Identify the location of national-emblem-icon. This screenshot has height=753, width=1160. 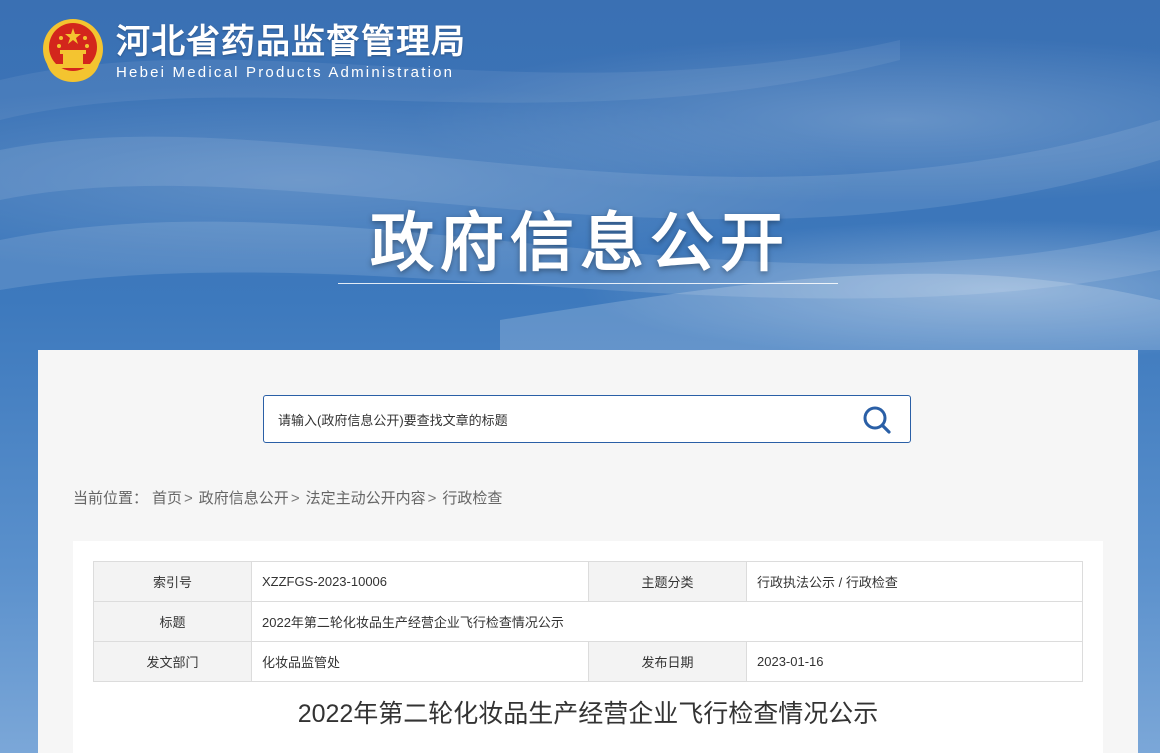
(73, 50).